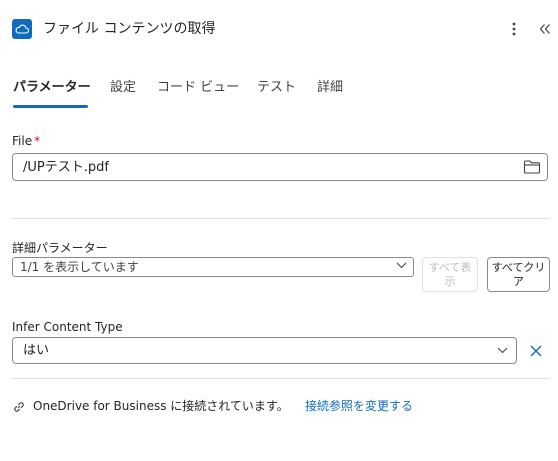  What do you see at coordinates (518, 274) in the screenshot?
I see `clear-all-button: すべてクリア` at bounding box center [518, 274].